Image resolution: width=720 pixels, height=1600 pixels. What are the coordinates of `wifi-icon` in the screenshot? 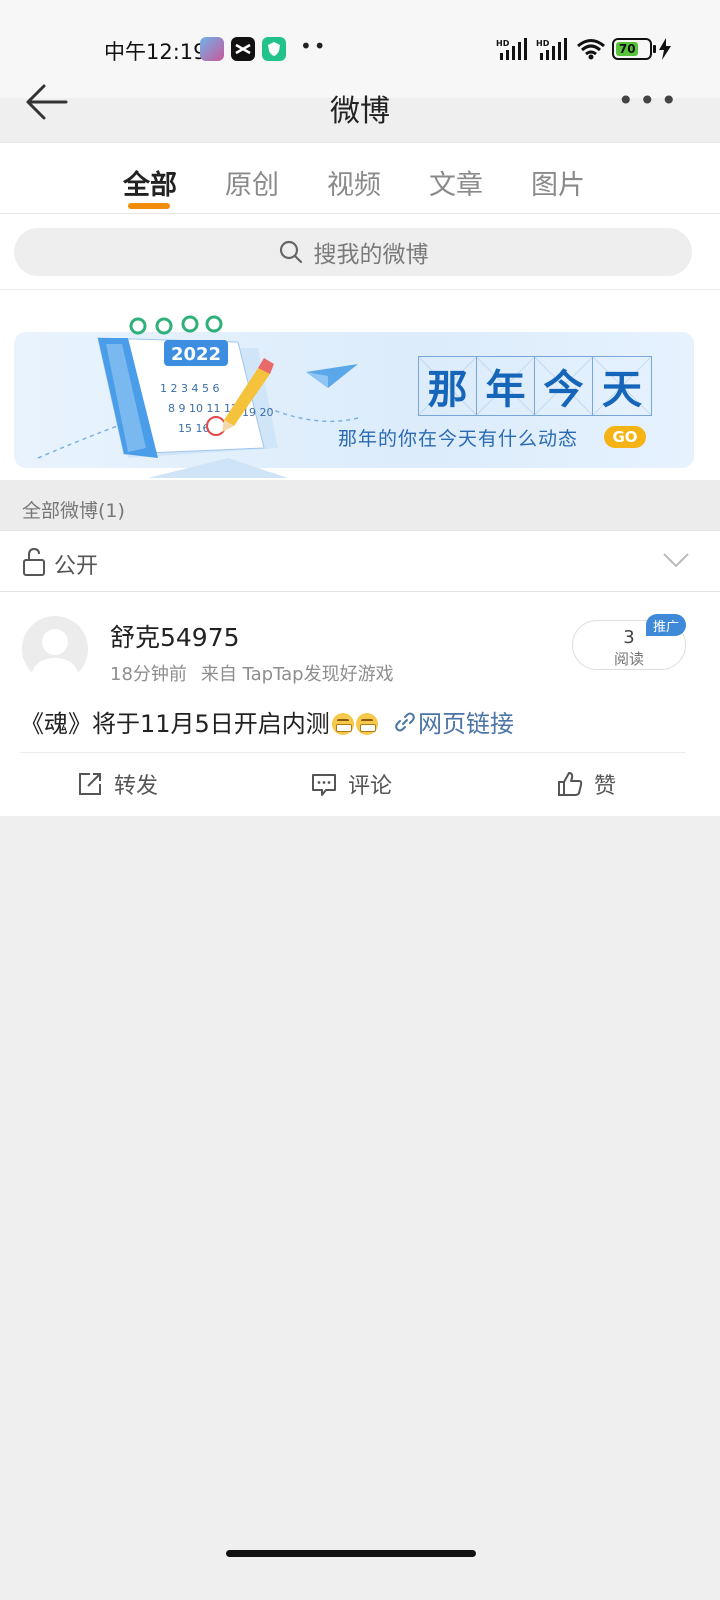 It's located at (591, 49).